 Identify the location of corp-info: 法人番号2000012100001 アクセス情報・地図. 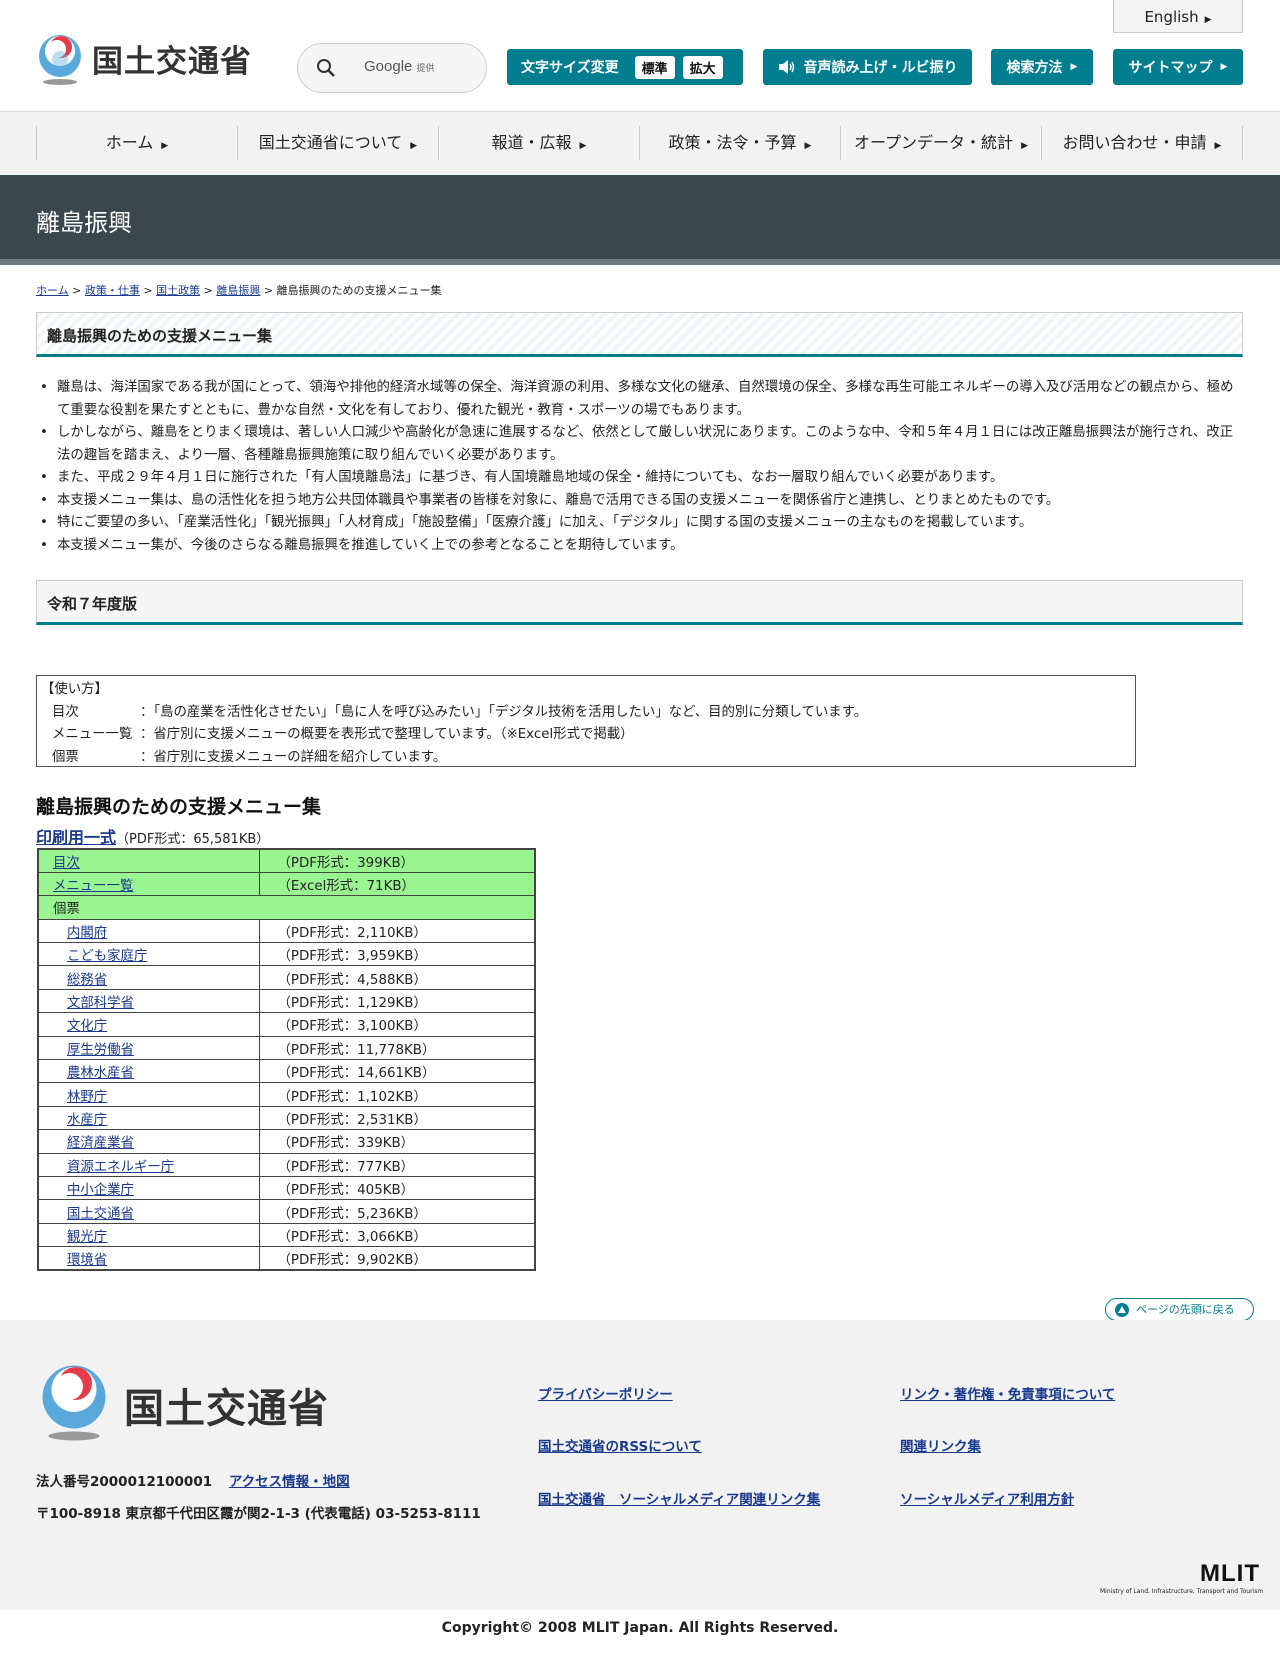
(193, 1480).